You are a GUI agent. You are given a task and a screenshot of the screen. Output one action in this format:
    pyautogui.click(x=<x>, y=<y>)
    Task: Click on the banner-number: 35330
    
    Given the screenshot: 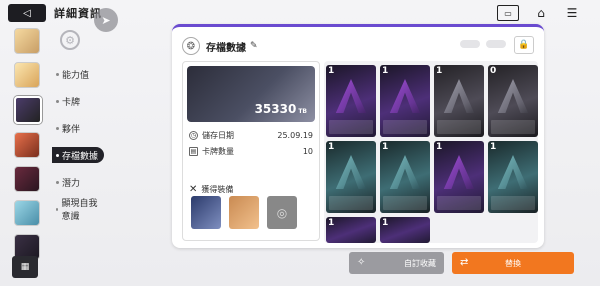 What is the action you would take?
    pyautogui.click(x=275, y=109)
    